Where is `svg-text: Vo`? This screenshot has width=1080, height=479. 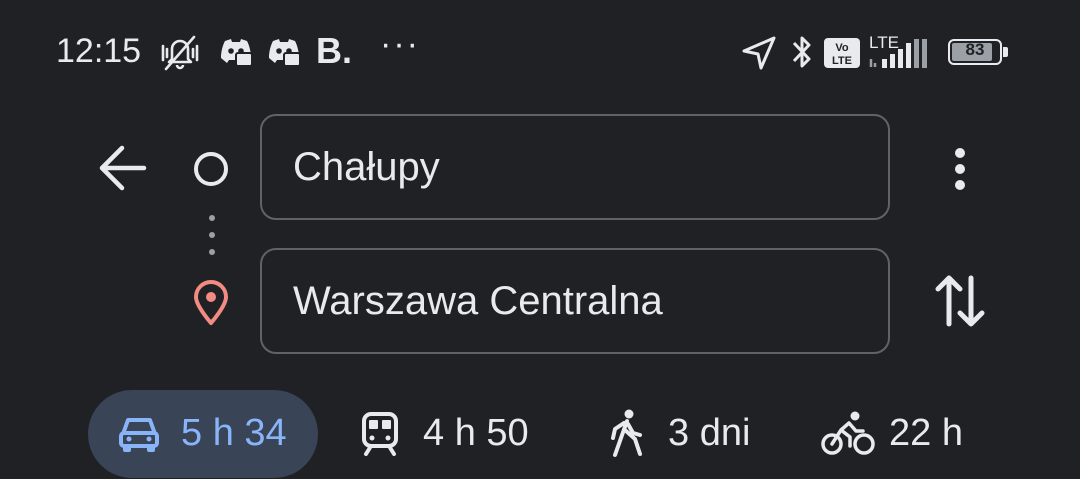
svg-text: Vo is located at coordinates (842, 48).